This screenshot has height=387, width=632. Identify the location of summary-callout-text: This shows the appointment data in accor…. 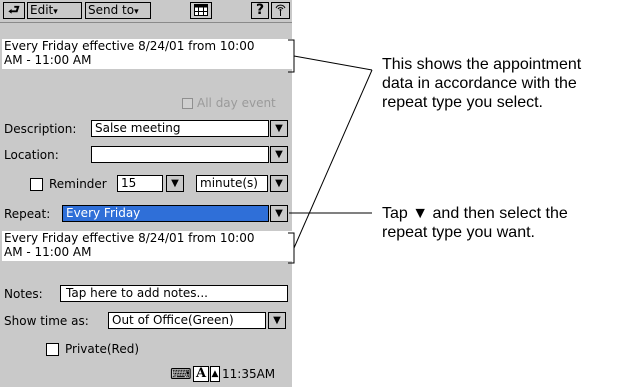
(482, 83).